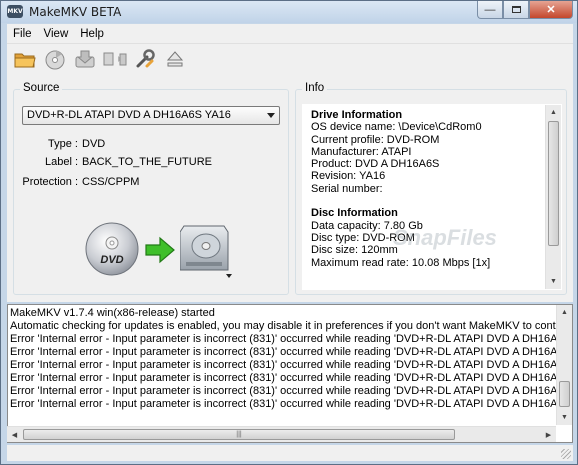 The height and width of the screenshot is (465, 578). I want to click on maximize-icon, so click(516, 9).